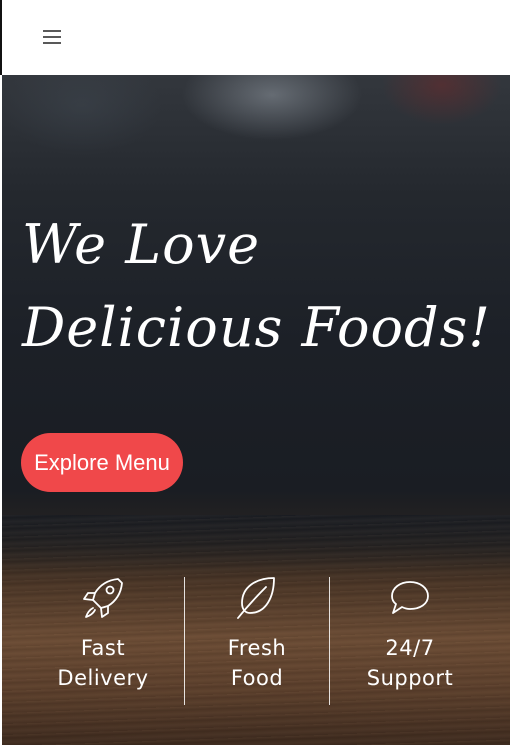 The image size is (510, 745). I want to click on rocket-icon, so click(103, 598).